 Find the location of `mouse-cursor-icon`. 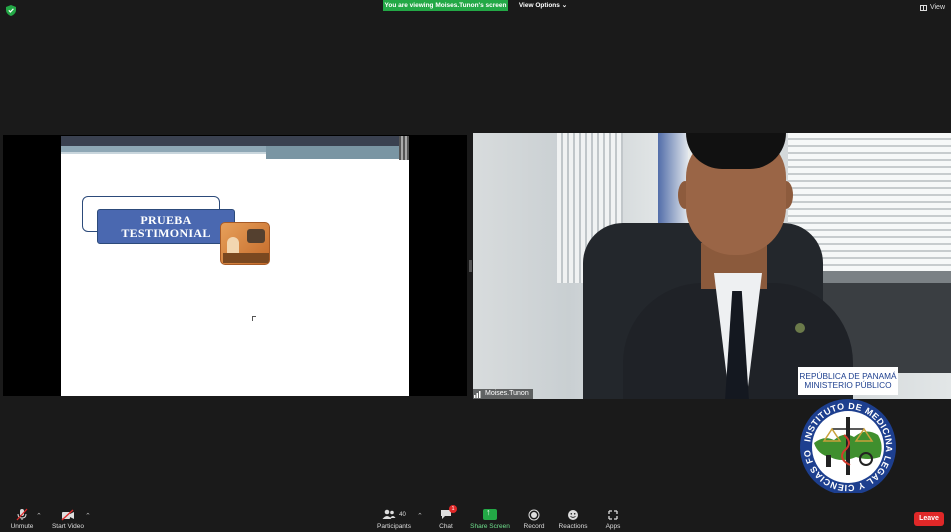

mouse-cursor-icon is located at coordinates (254, 318).